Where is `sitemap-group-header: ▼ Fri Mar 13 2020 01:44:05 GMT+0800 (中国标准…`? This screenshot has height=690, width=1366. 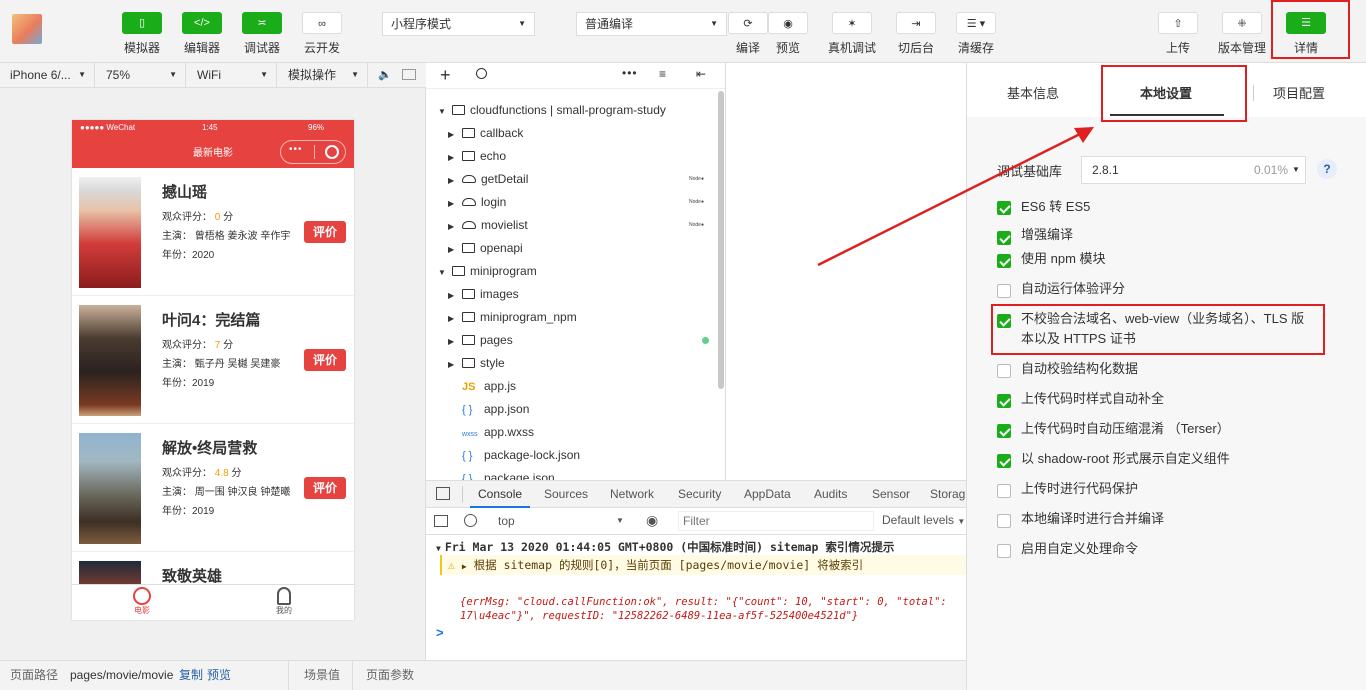
sitemap-group-header: ▼ Fri Mar 13 2020 01:44:05 GMT+0800 (中国标准… is located at coordinates (665, 547).